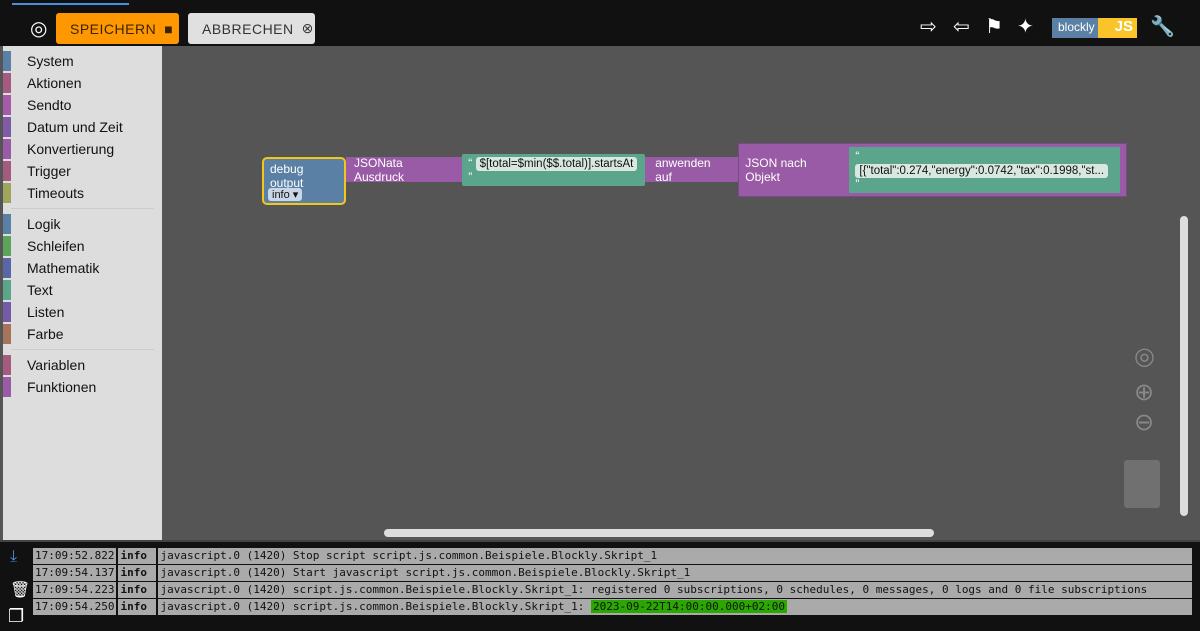 The image size is (1200, 631). What do you see at coordinates (304, 181) in the screenshot?
I see `debug-output-block: debug output info ▾` at bounding box center [304, 181].